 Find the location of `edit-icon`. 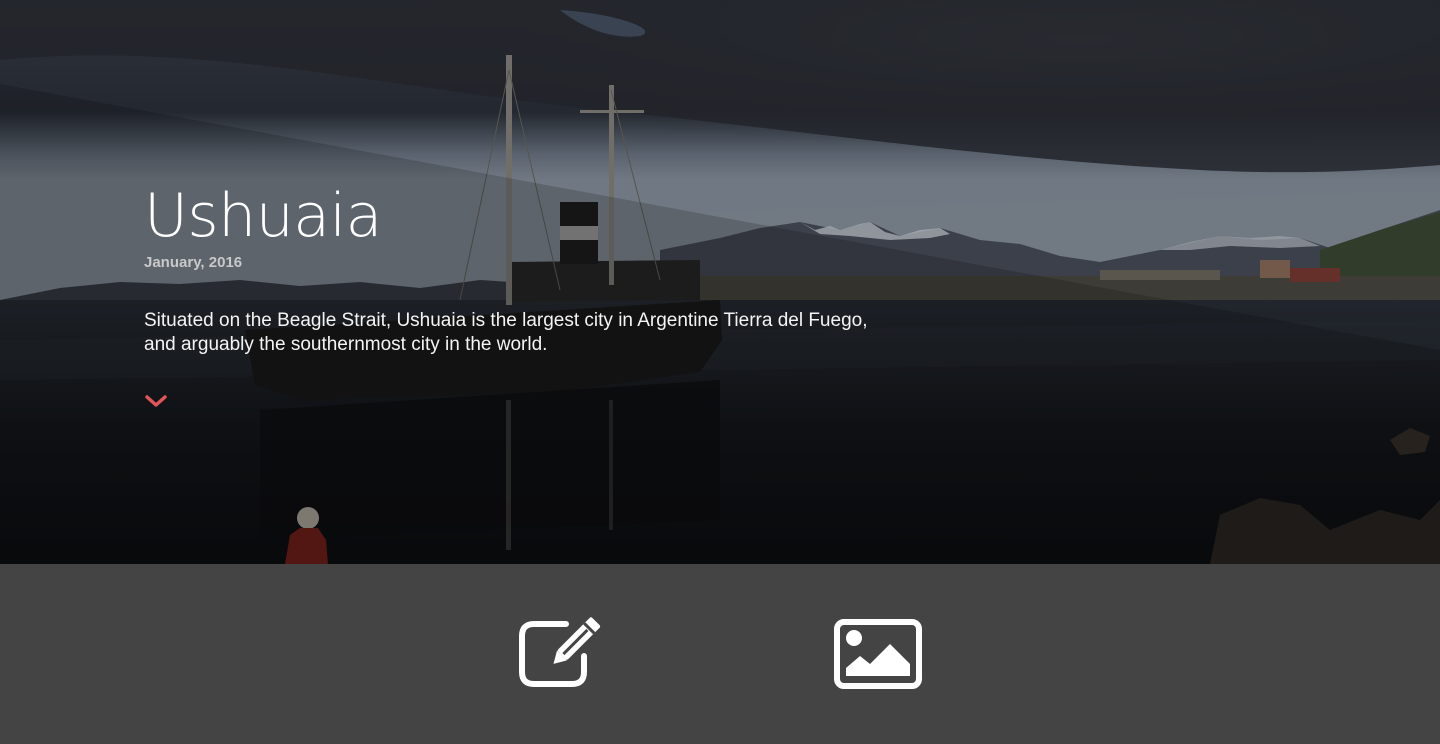

edit-icon is located at coordinates (560, 652).